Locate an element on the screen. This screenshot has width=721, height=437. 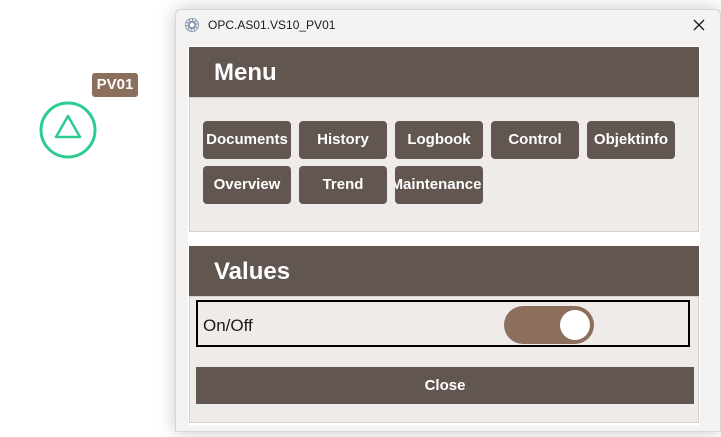
objektinfo-button: Objektinfo is located at coordinates (631, 140).